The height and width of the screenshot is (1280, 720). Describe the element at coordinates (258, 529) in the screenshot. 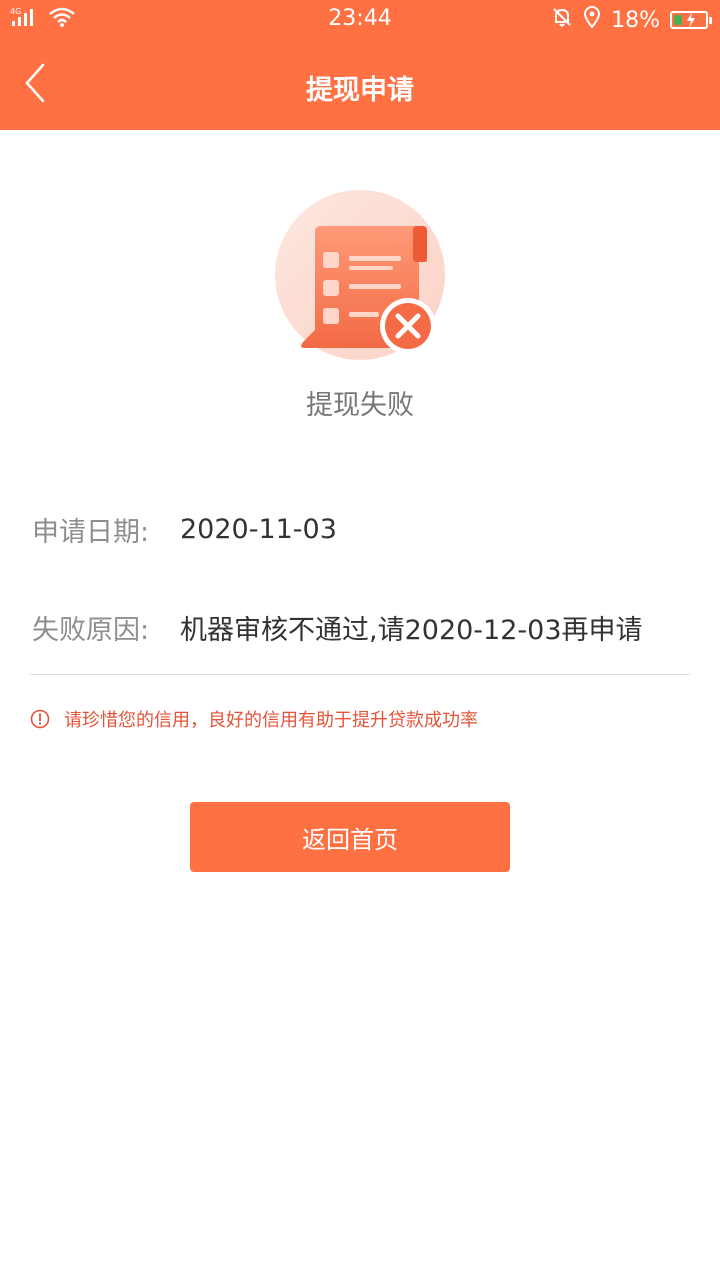

I see `date-value: 2020-11-03` at that location.